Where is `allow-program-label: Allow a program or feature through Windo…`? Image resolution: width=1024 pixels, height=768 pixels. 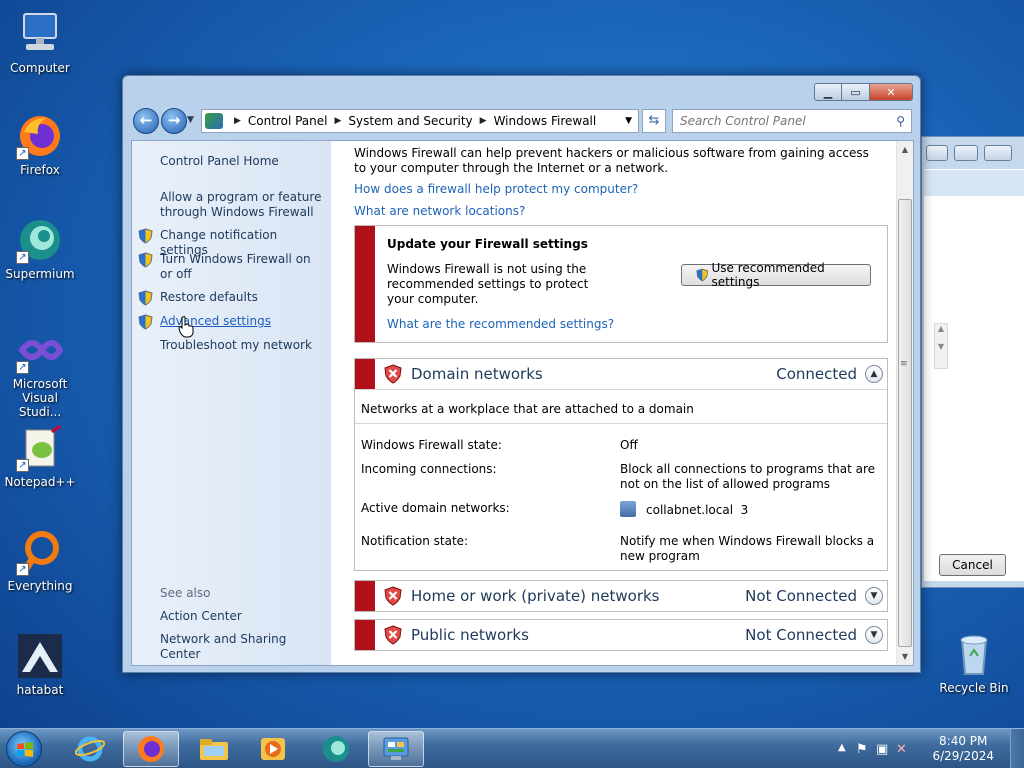 allow-program-label: Allow a program or feature through Windo… is located at coordinates (241, 204).